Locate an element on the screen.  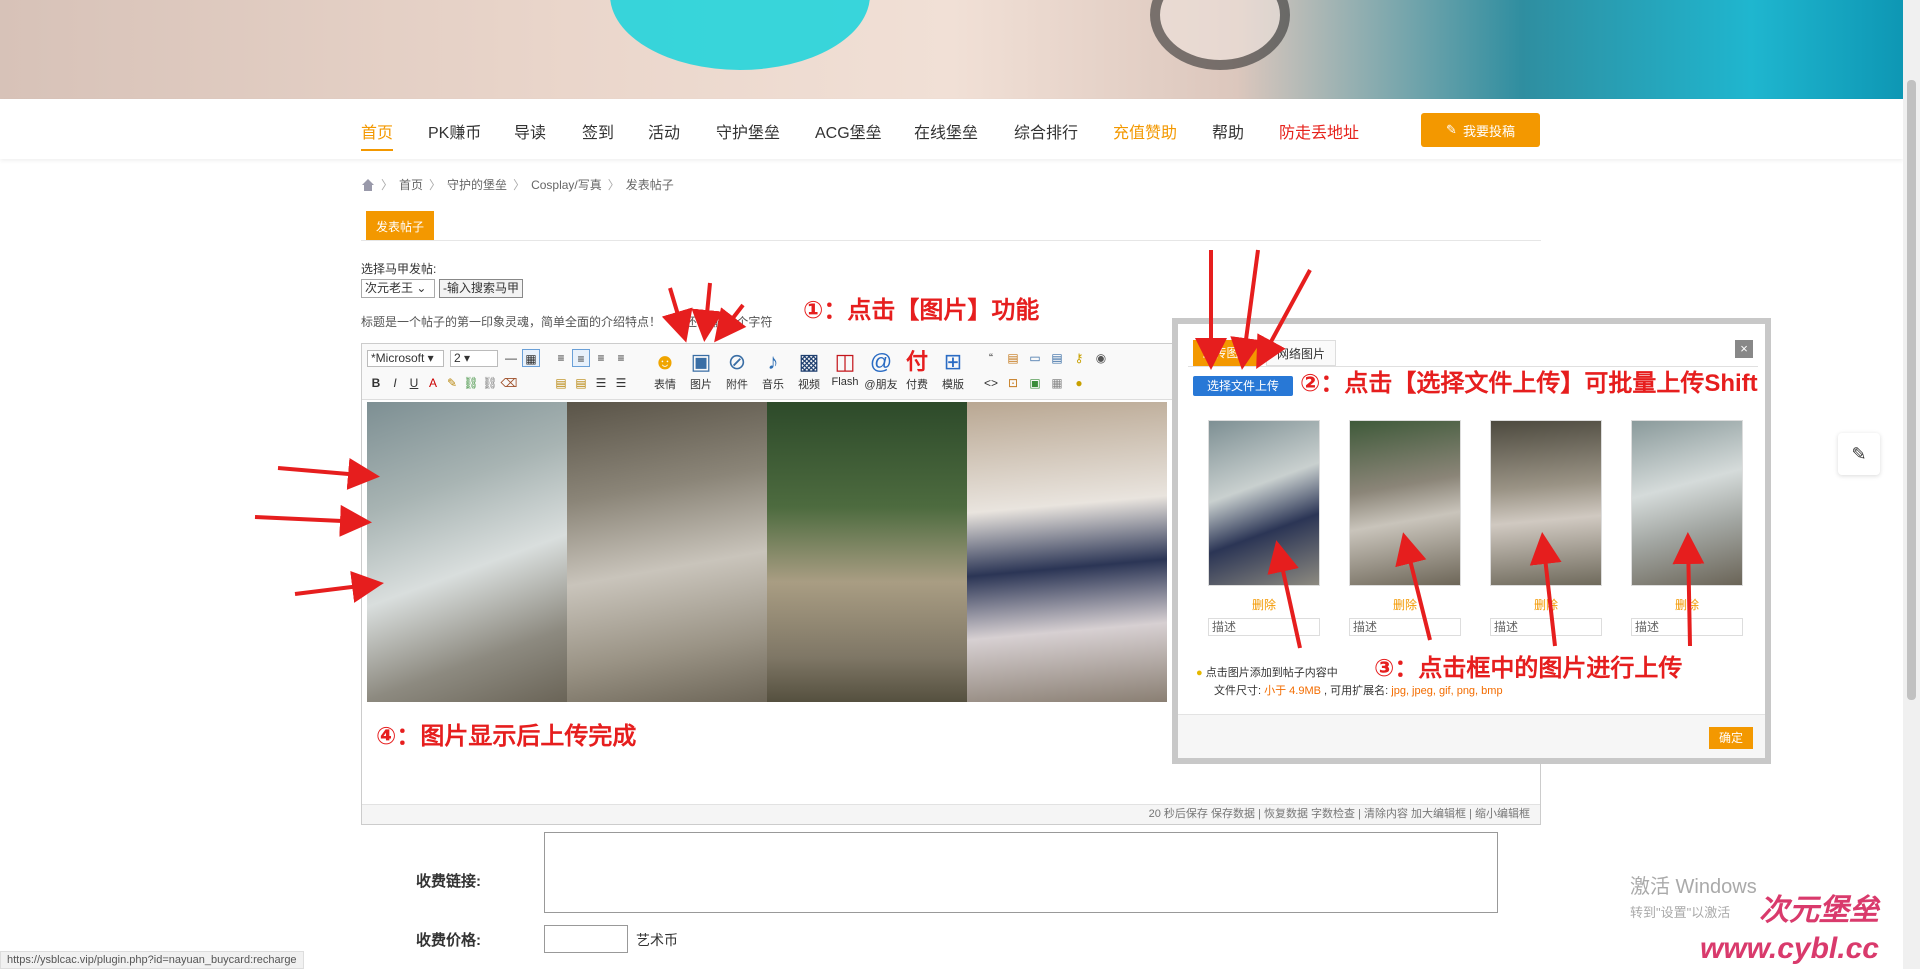
edit-float-button: ✎ is located at coordinates (1859, 454).